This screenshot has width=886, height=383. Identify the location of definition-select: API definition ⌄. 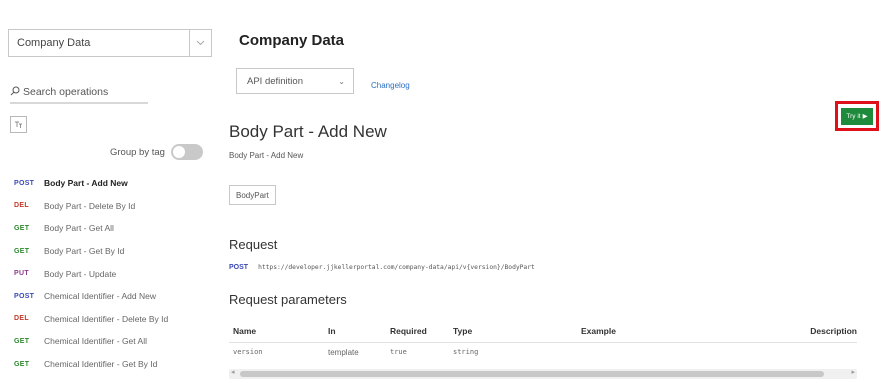
(295, 81).